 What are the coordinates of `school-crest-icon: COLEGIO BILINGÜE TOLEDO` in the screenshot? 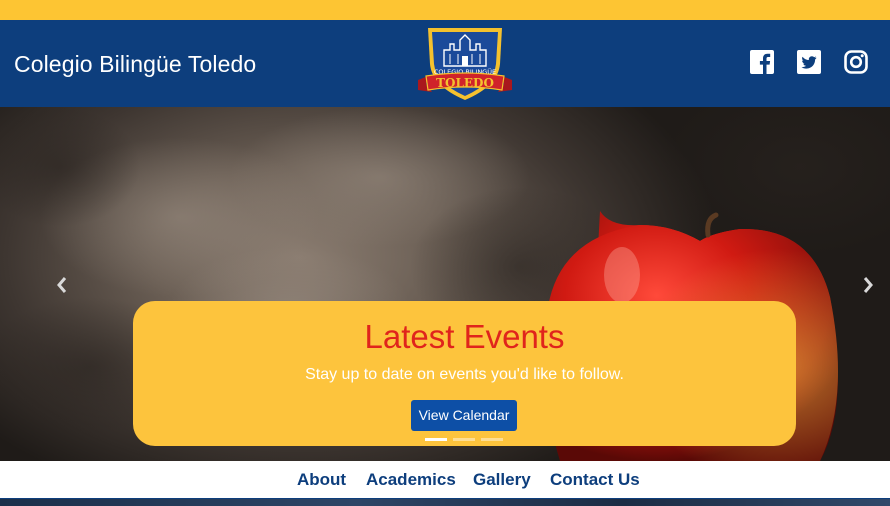 It's located at (465, 64).